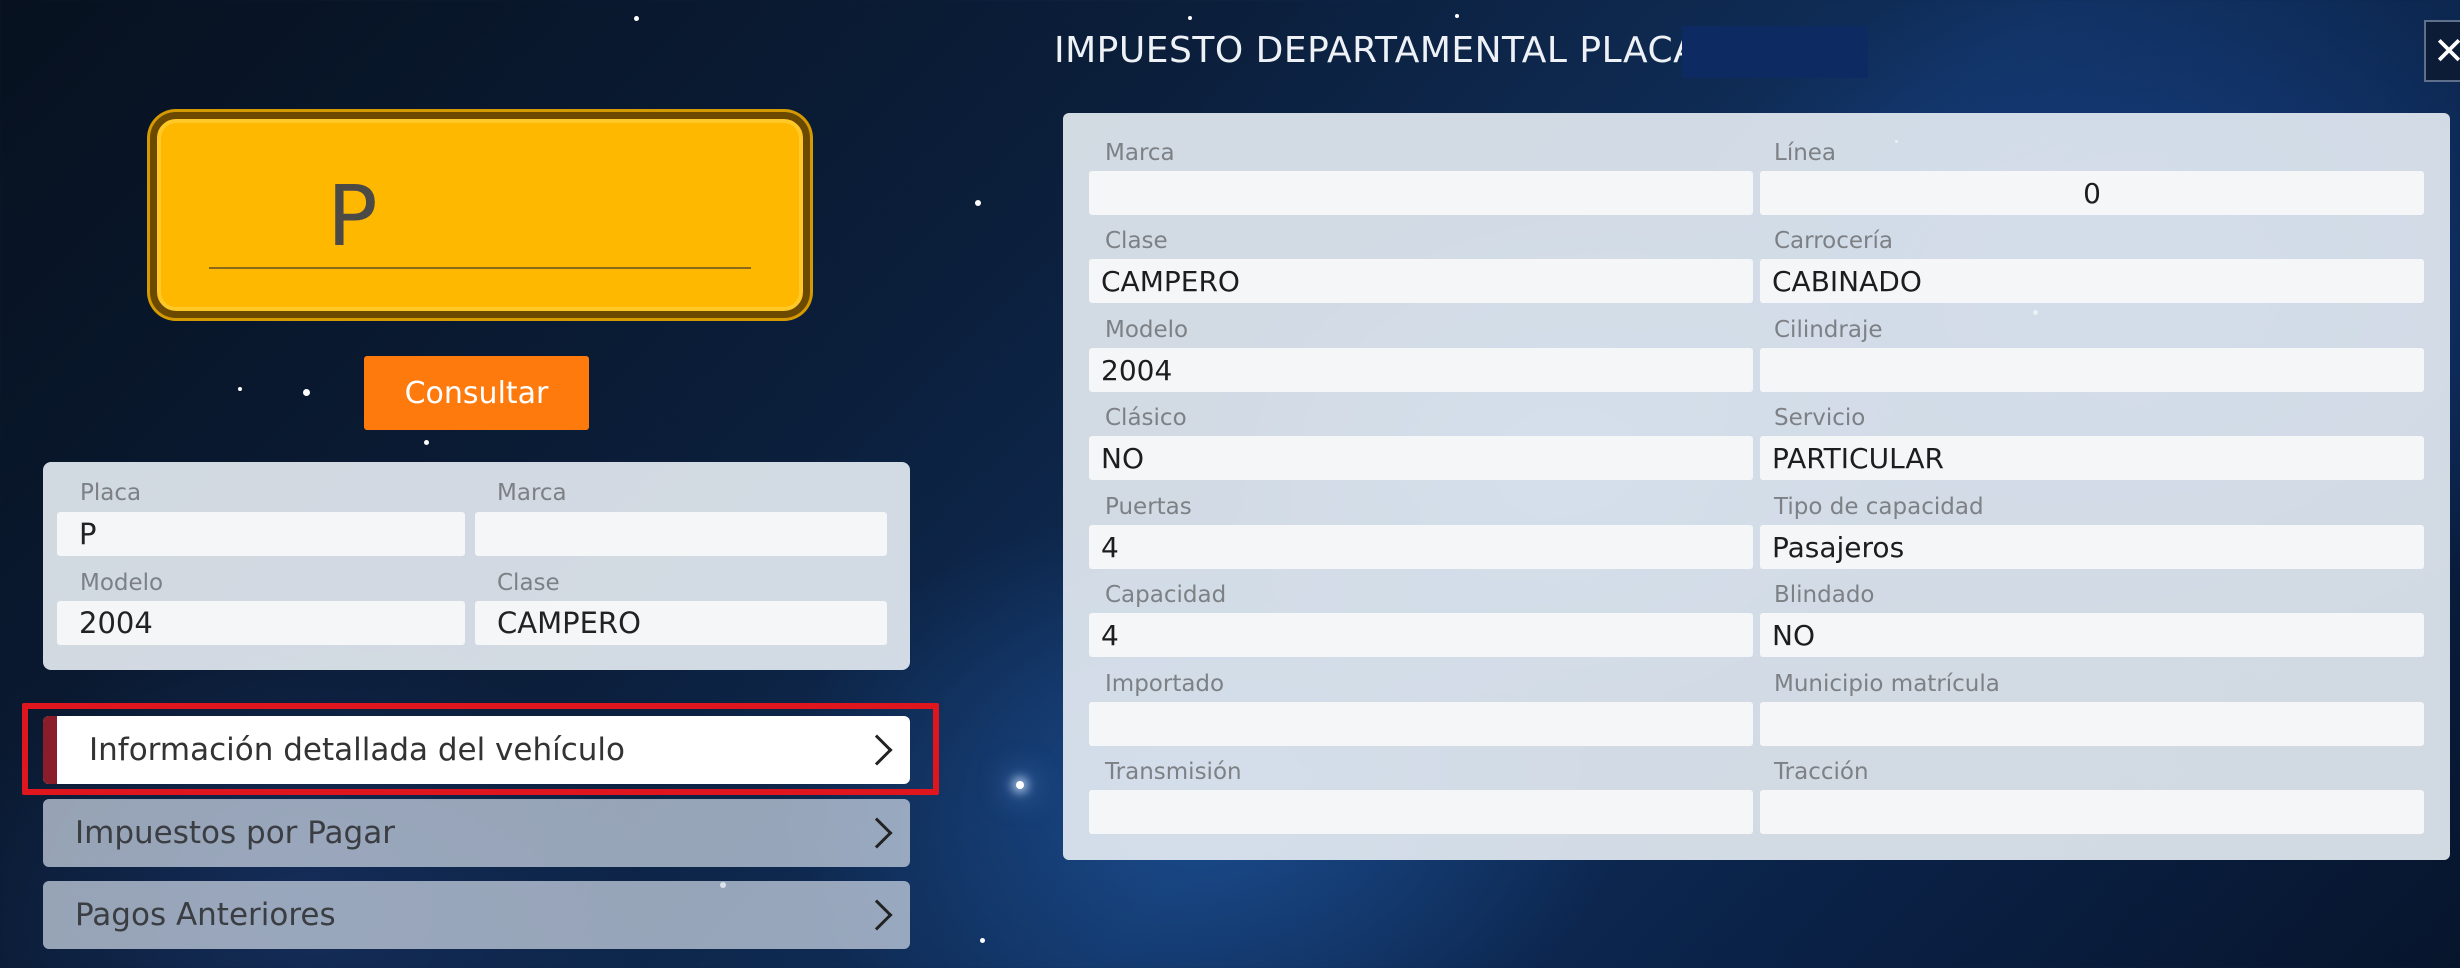  What do you see at coordinates (1775, 52) in the screenshot?
I see `redacted-plate` at bounding box center [1775, 52].